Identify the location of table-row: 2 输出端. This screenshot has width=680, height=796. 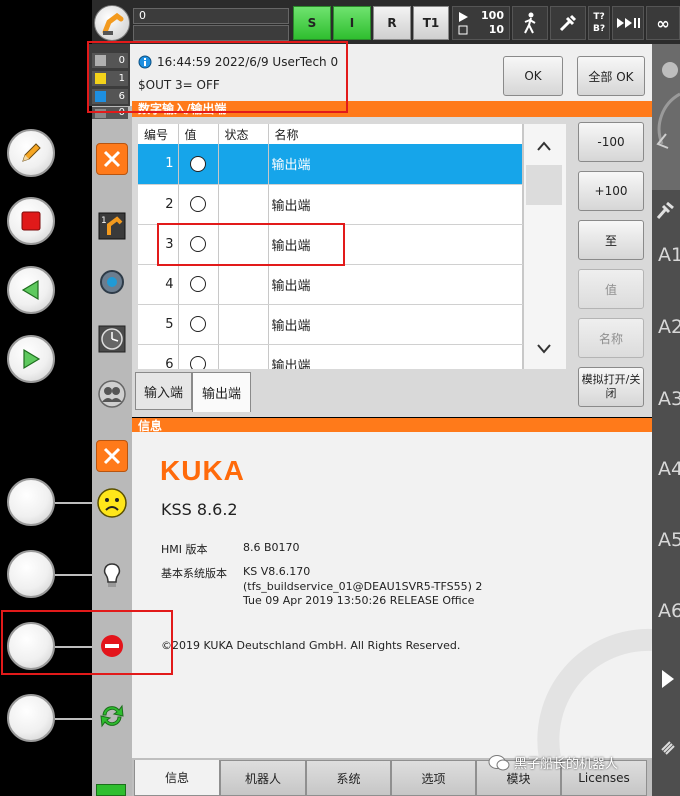
(330, 204).